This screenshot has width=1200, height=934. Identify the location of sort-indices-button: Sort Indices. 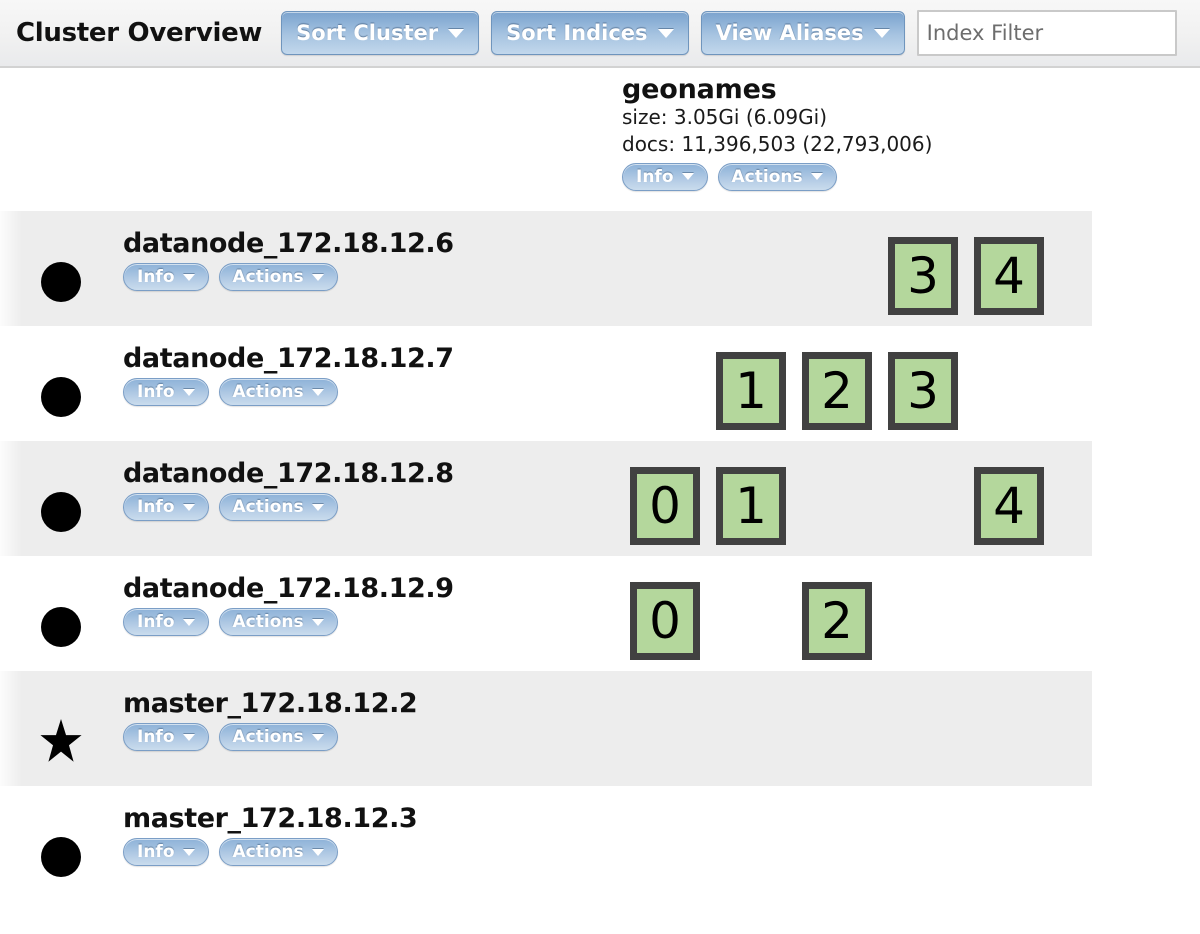
(590, 33).